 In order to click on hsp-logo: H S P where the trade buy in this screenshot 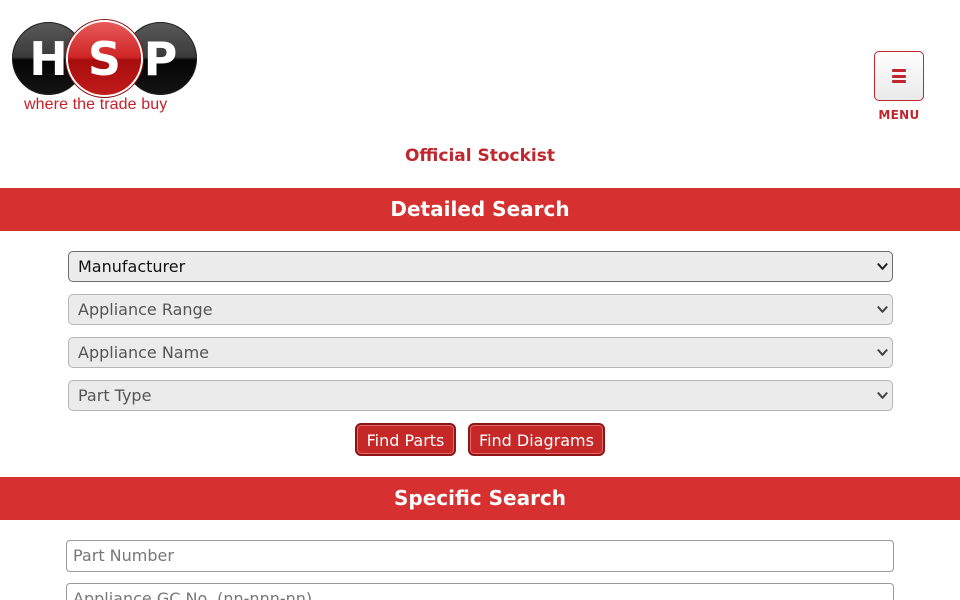, I will do `click(106, 70)`.